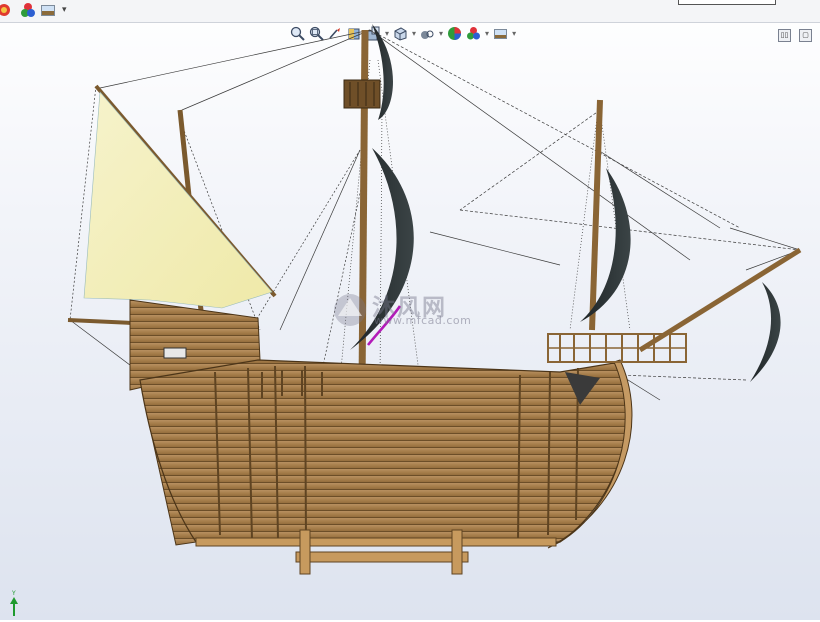 The height and width of the screenshot is (622, 820). Describe the element at coordinates (15, 606) in the screenshot. I see `reference-triad: Y` at that location.